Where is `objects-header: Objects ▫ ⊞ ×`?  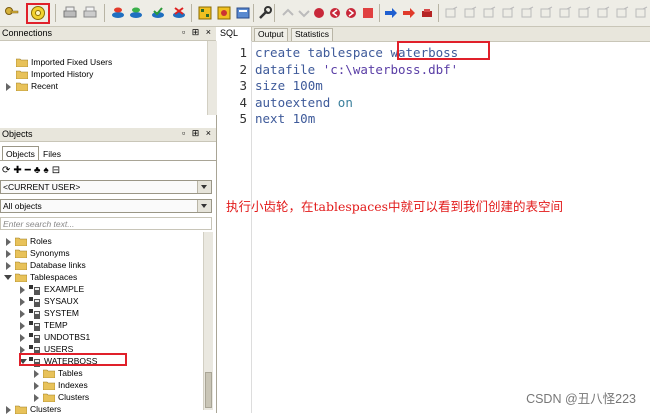
objects-header: Objects ▫ ⊞ × is located at coordinates (108, 135).